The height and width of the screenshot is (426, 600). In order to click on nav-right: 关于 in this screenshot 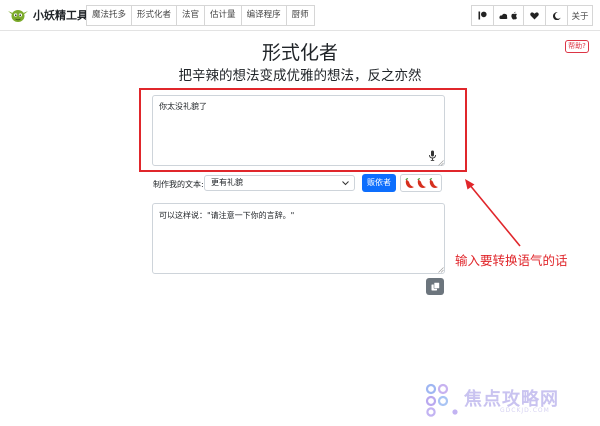, I will do `click(532, 15)`.